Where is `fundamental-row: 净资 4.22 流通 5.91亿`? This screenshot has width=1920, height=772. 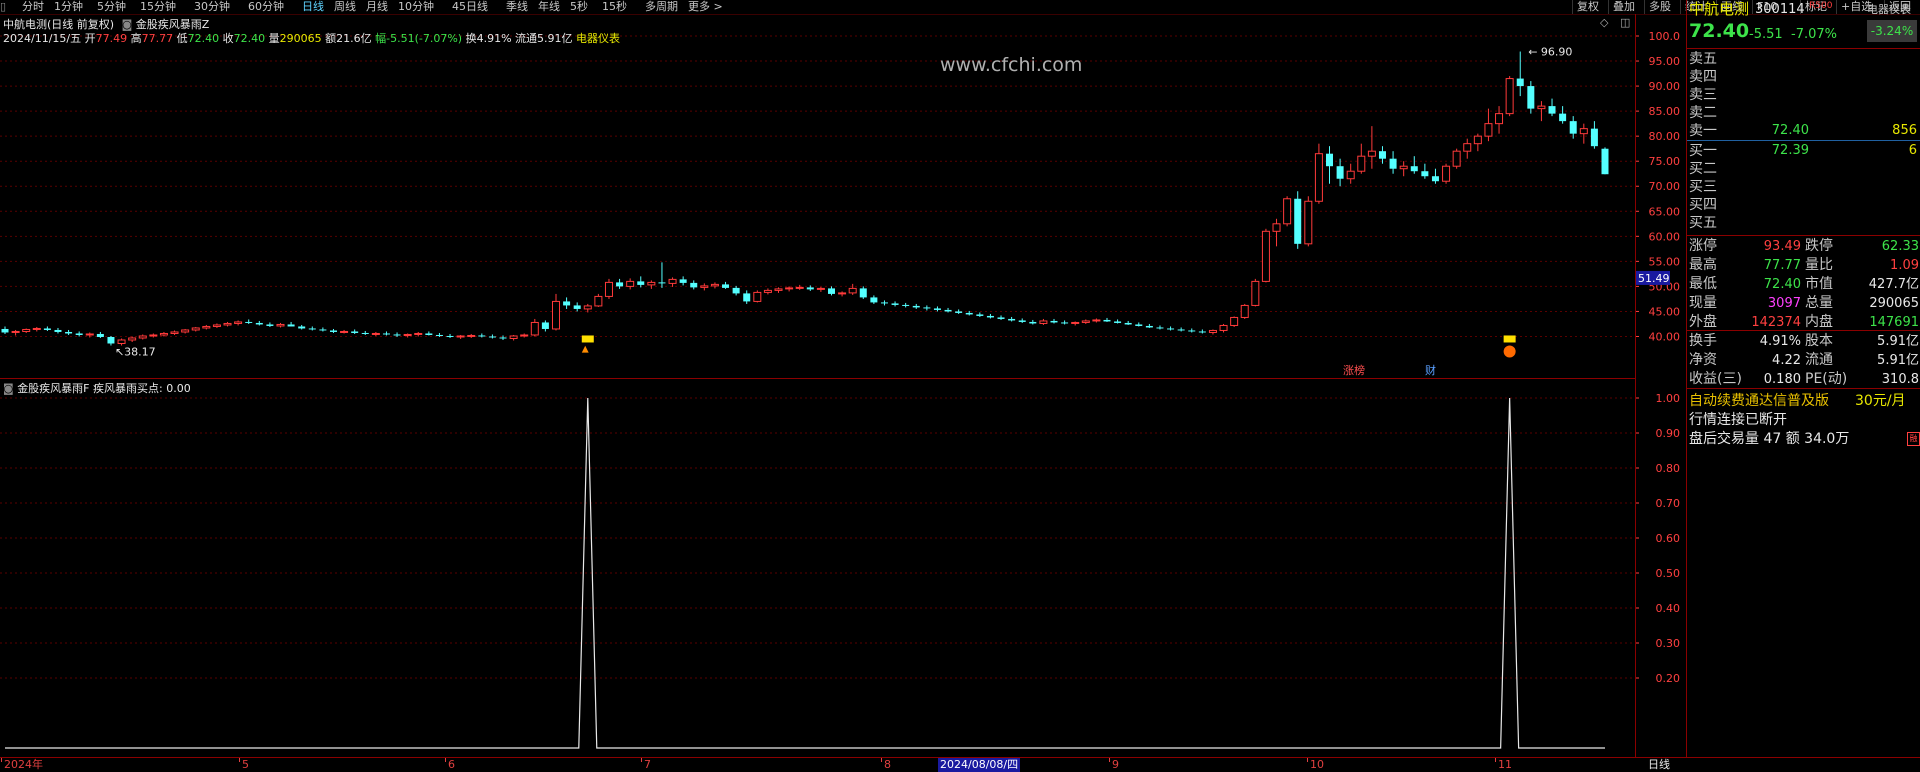 fundamental-row: 净资 4.22 流通 5.91亿 is located at coordinates (1803, 360).